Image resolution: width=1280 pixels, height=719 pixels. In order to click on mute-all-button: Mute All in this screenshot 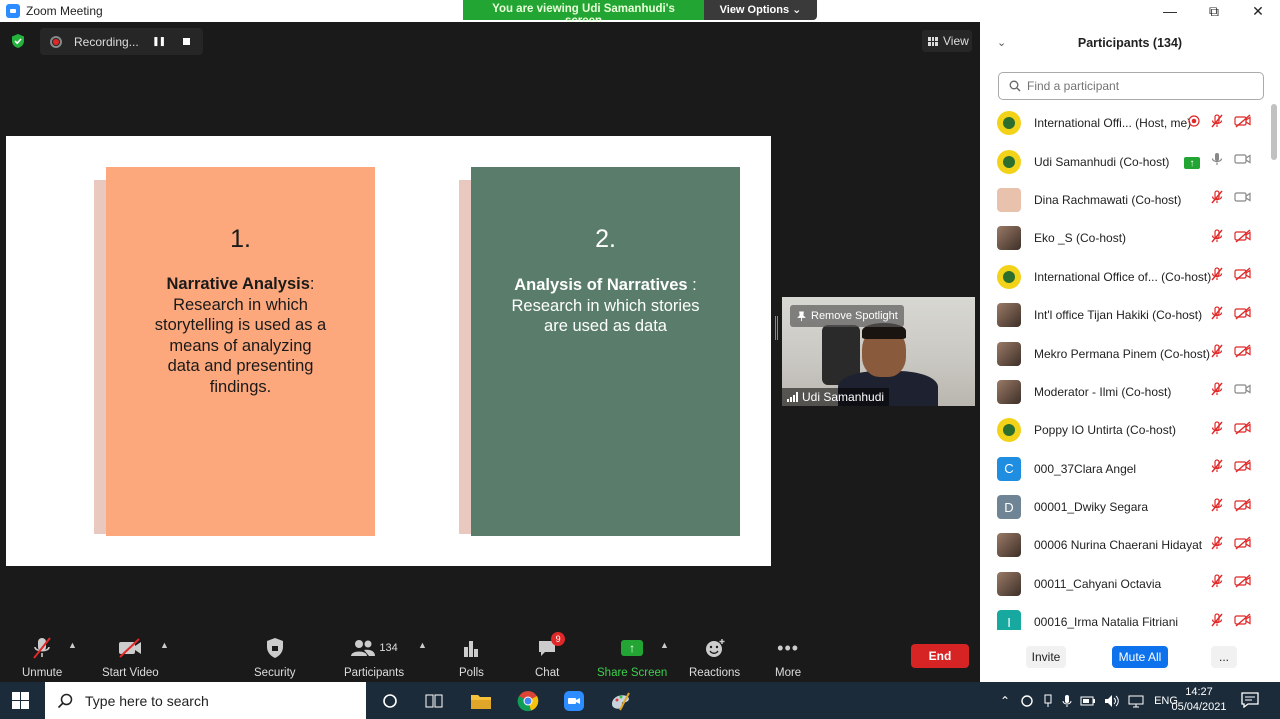, I will do `click(1140, 657)`.